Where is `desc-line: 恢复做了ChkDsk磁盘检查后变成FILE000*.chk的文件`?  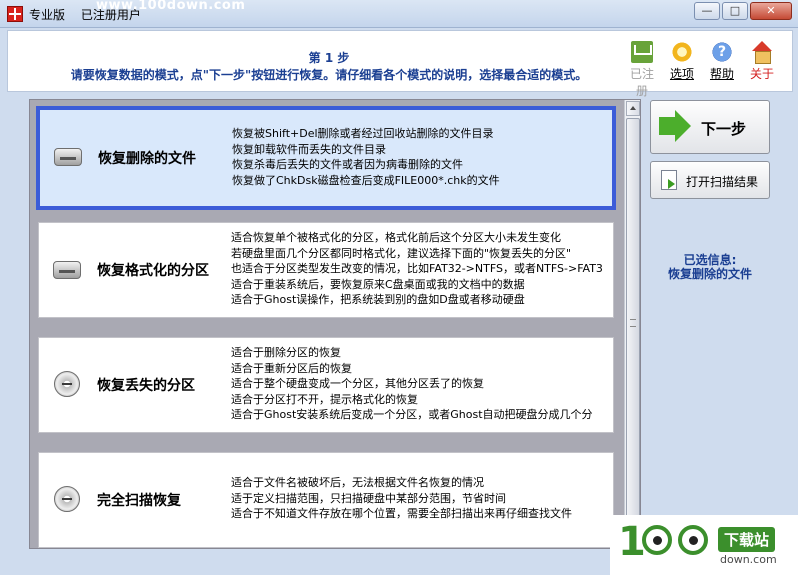
desc-line: 恢复做了ChkDsk磁盘检查后变成FILE000*.chk的文件 is located at coordinates (366, 180).